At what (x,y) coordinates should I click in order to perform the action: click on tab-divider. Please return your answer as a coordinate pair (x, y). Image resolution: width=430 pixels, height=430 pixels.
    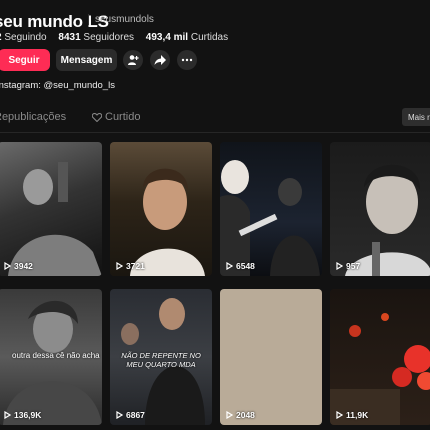
    Looking at the image, I should click on (215, 132).